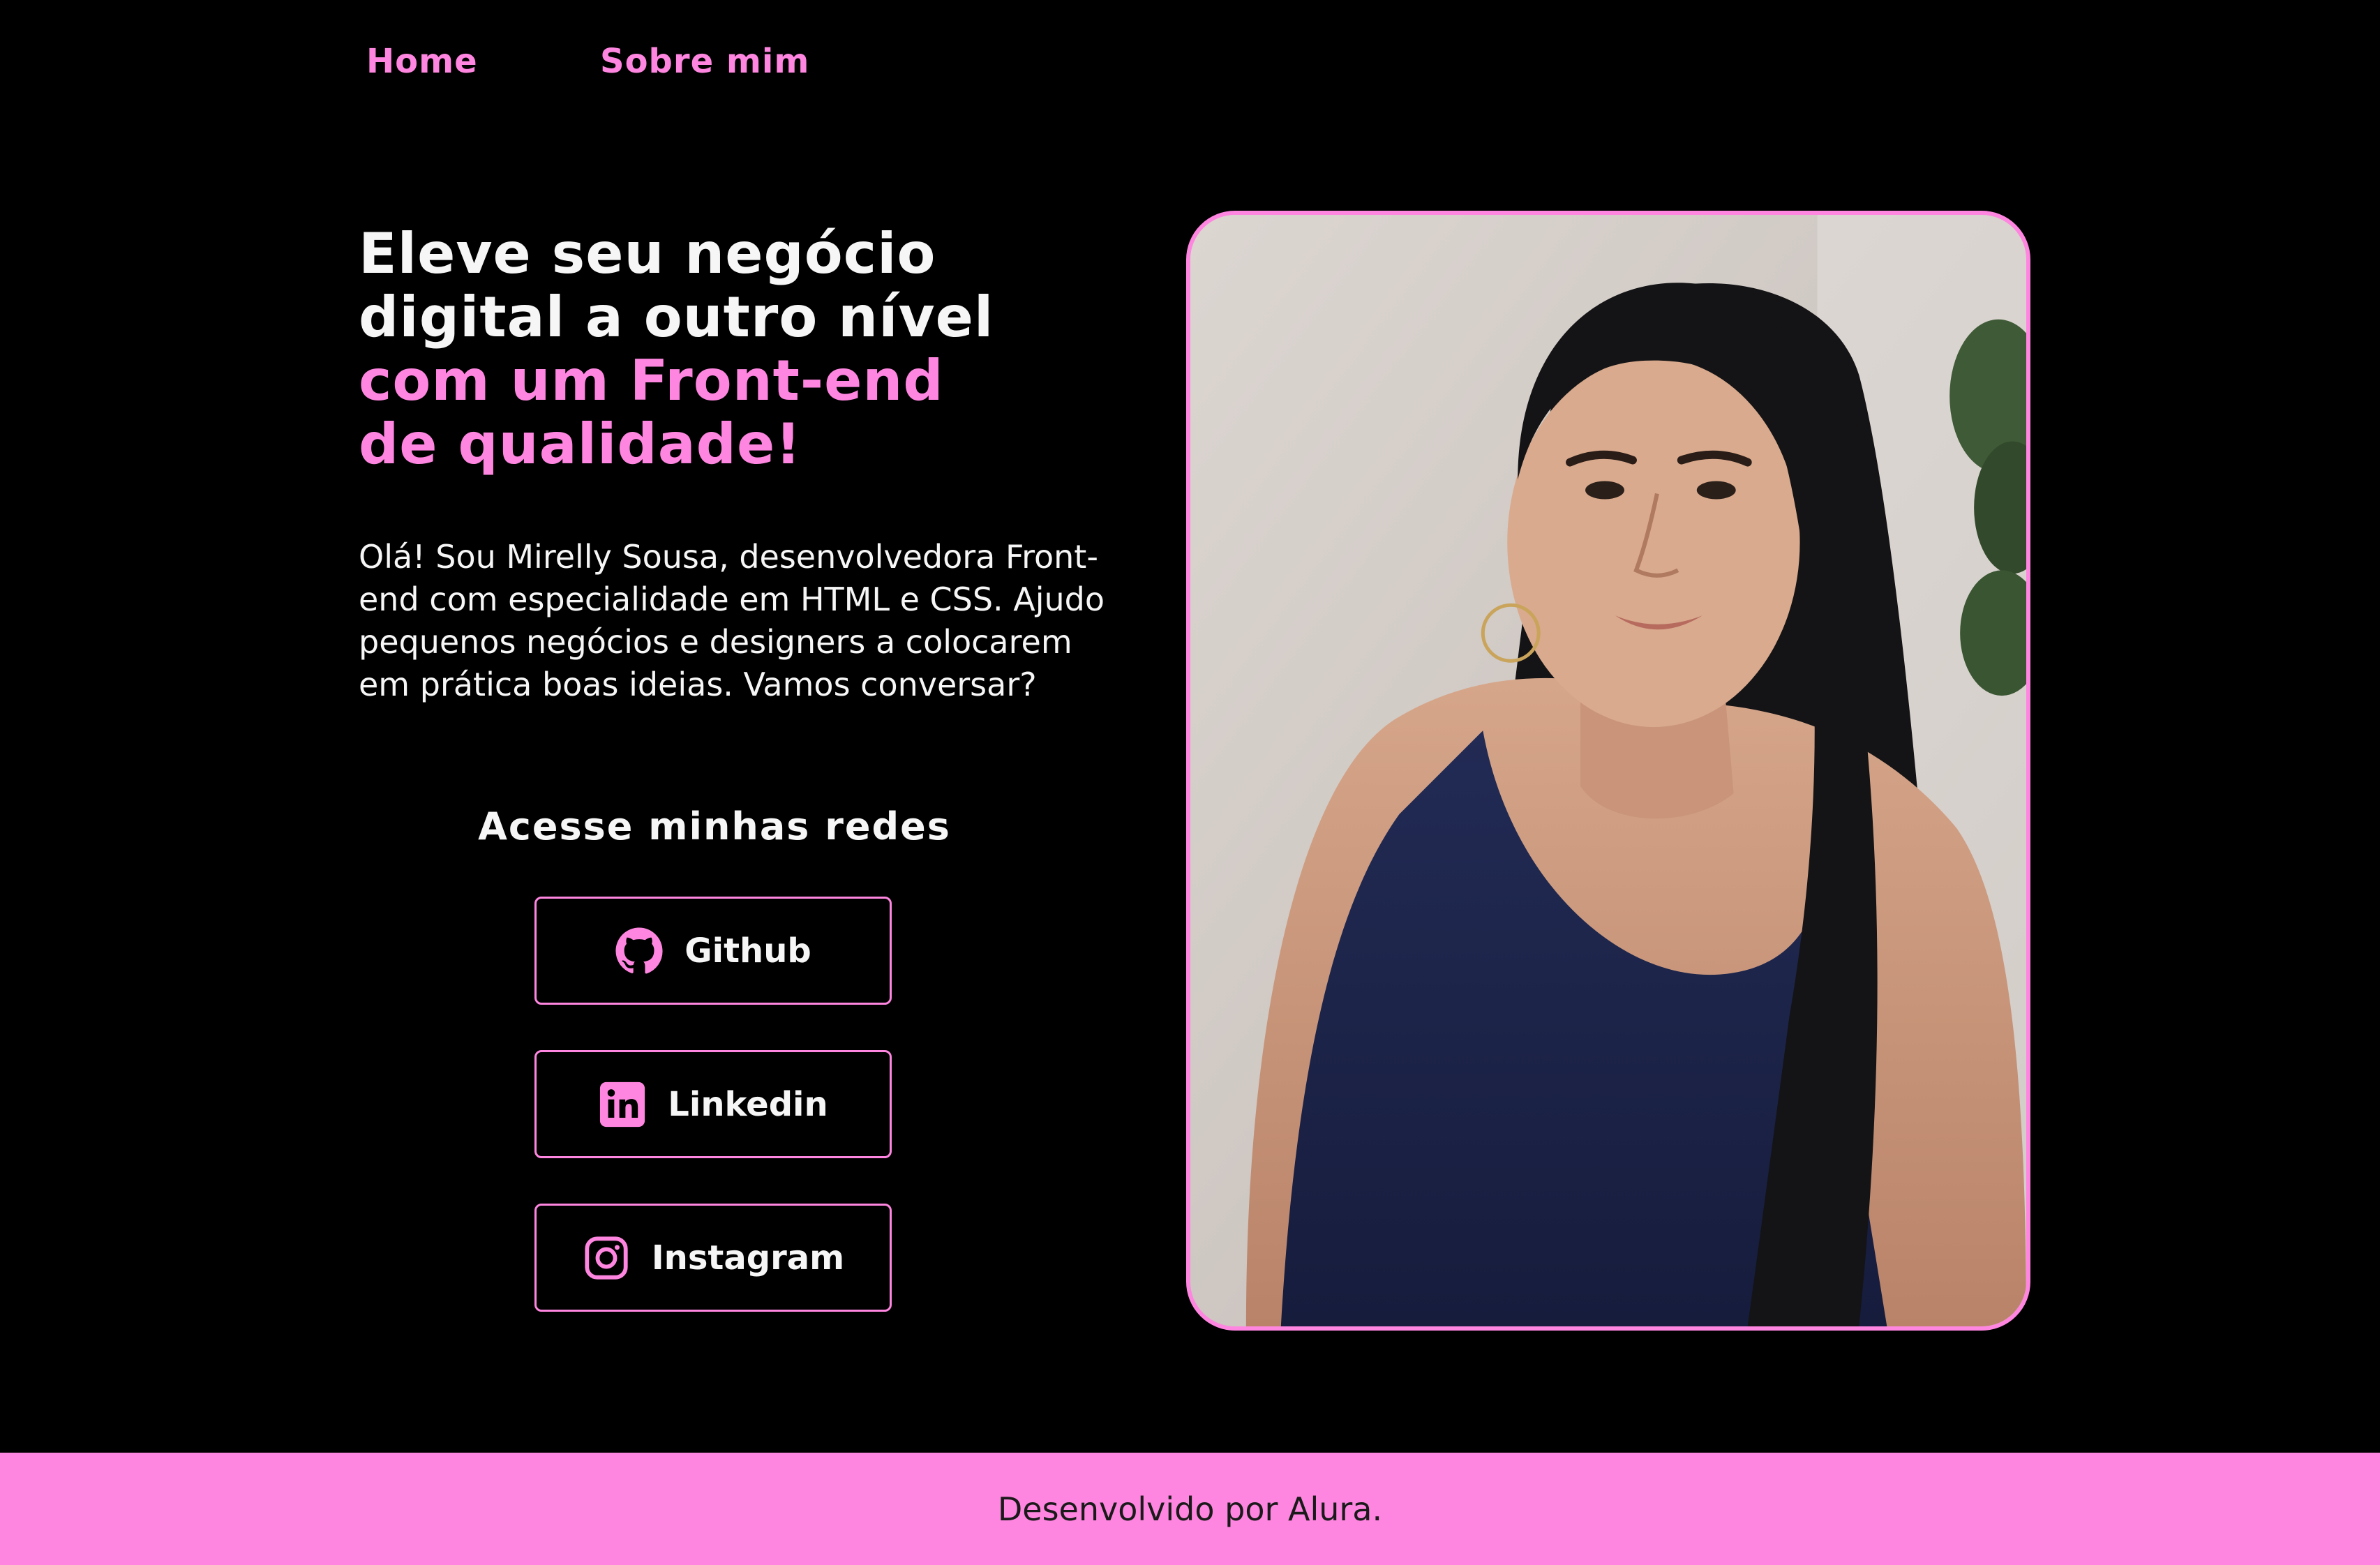  What do you see at coordinates (748, 1104) in the screenshot?
I see `linkedin-button-label: Linkedin` at bounding box center [748, 1104].